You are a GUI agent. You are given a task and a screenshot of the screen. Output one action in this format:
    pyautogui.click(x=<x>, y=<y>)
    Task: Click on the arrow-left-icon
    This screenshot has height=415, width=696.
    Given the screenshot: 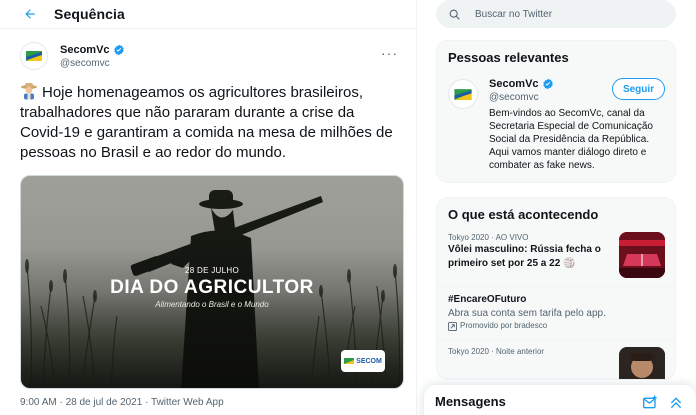 What is the action you would take?
    pyautogui.click(x=30, y=14)
    